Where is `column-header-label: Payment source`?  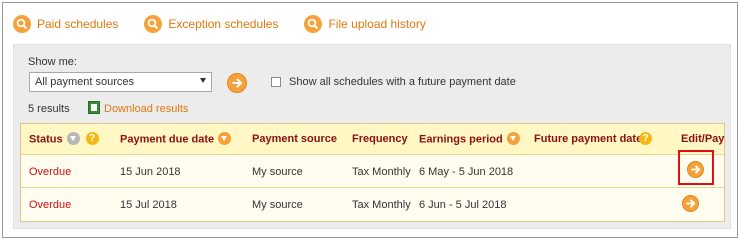
column-header-label: Payment source is located at coordinates (294, 139).